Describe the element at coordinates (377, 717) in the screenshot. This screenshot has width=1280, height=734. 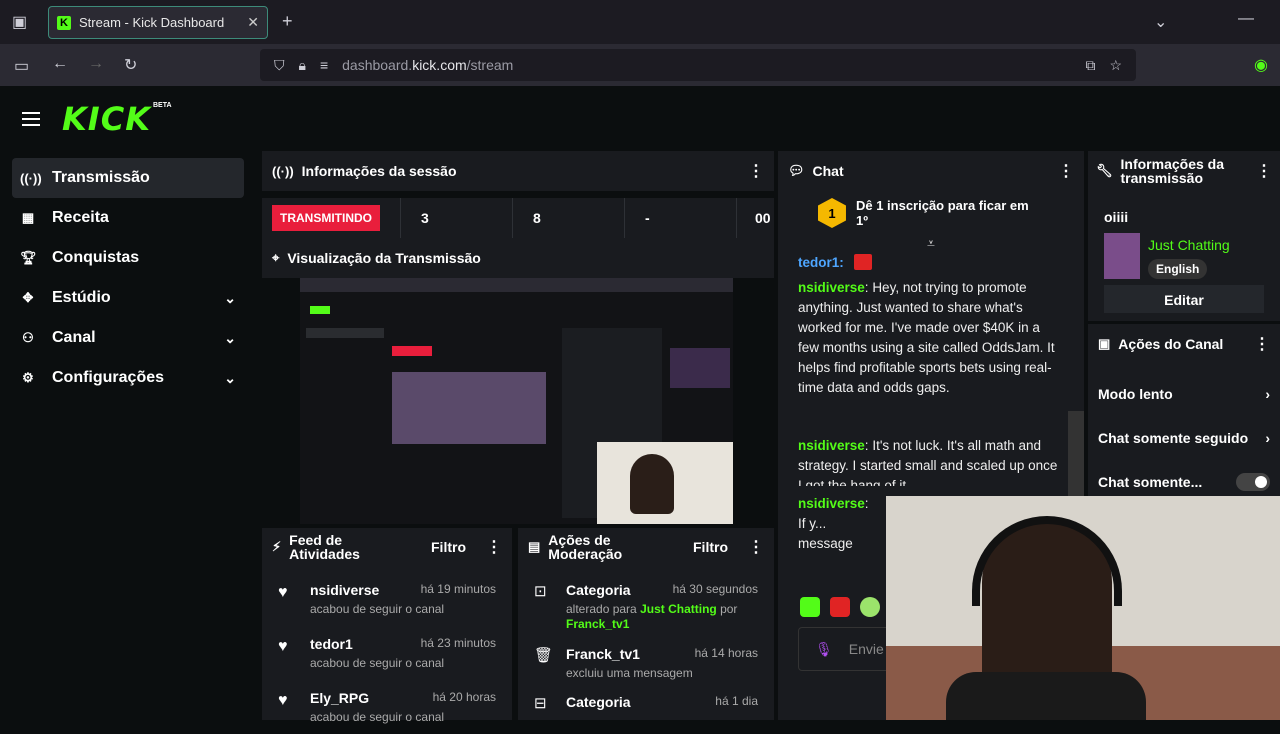
I see `feed-action: acabou de seguir o canal` at that location.